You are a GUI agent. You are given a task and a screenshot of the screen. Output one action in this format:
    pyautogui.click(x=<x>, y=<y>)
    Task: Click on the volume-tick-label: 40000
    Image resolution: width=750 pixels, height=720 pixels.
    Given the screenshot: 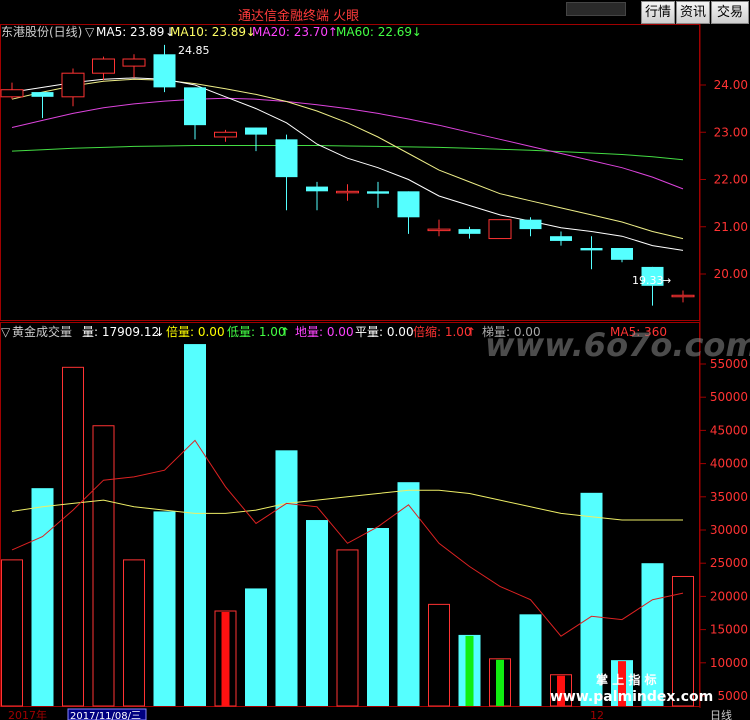 What is the action you would take?
    pyautogui.click(x=729, y=464)
    